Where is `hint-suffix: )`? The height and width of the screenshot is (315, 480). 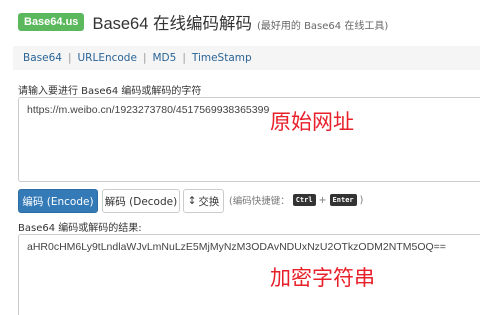
hint-suffix: ) is located at coordinates (361, 200).